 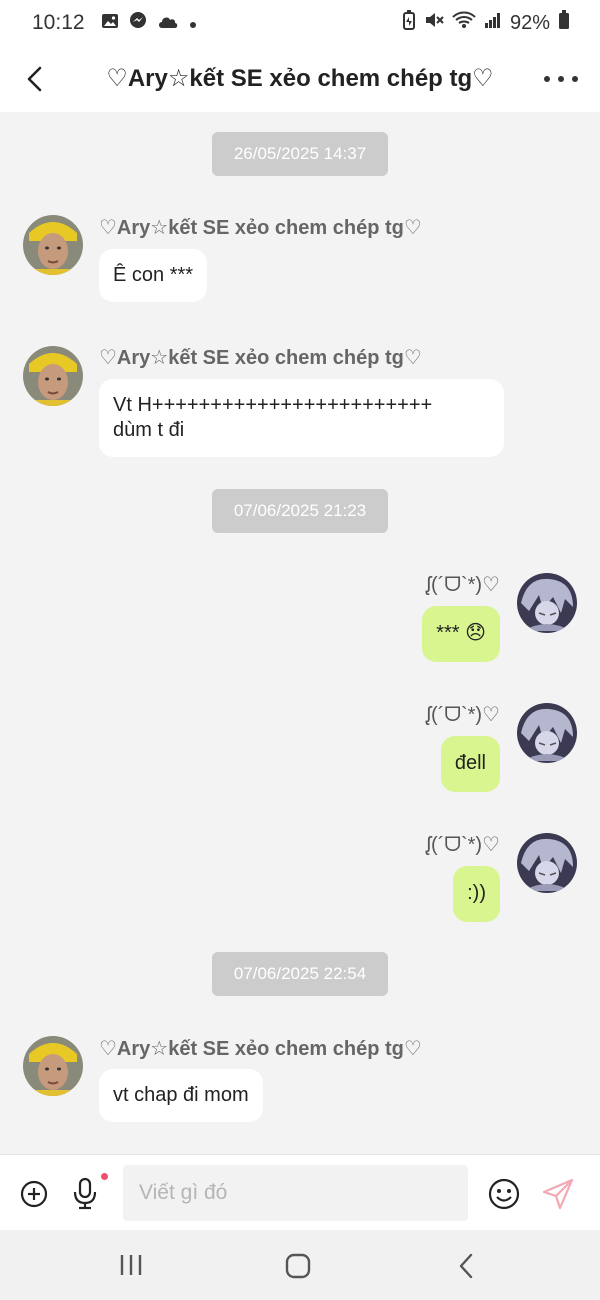 What do you see at coordinates (110, 23) in the screenshot?
I see `gallery-icon` at bounding box center [110, 23].